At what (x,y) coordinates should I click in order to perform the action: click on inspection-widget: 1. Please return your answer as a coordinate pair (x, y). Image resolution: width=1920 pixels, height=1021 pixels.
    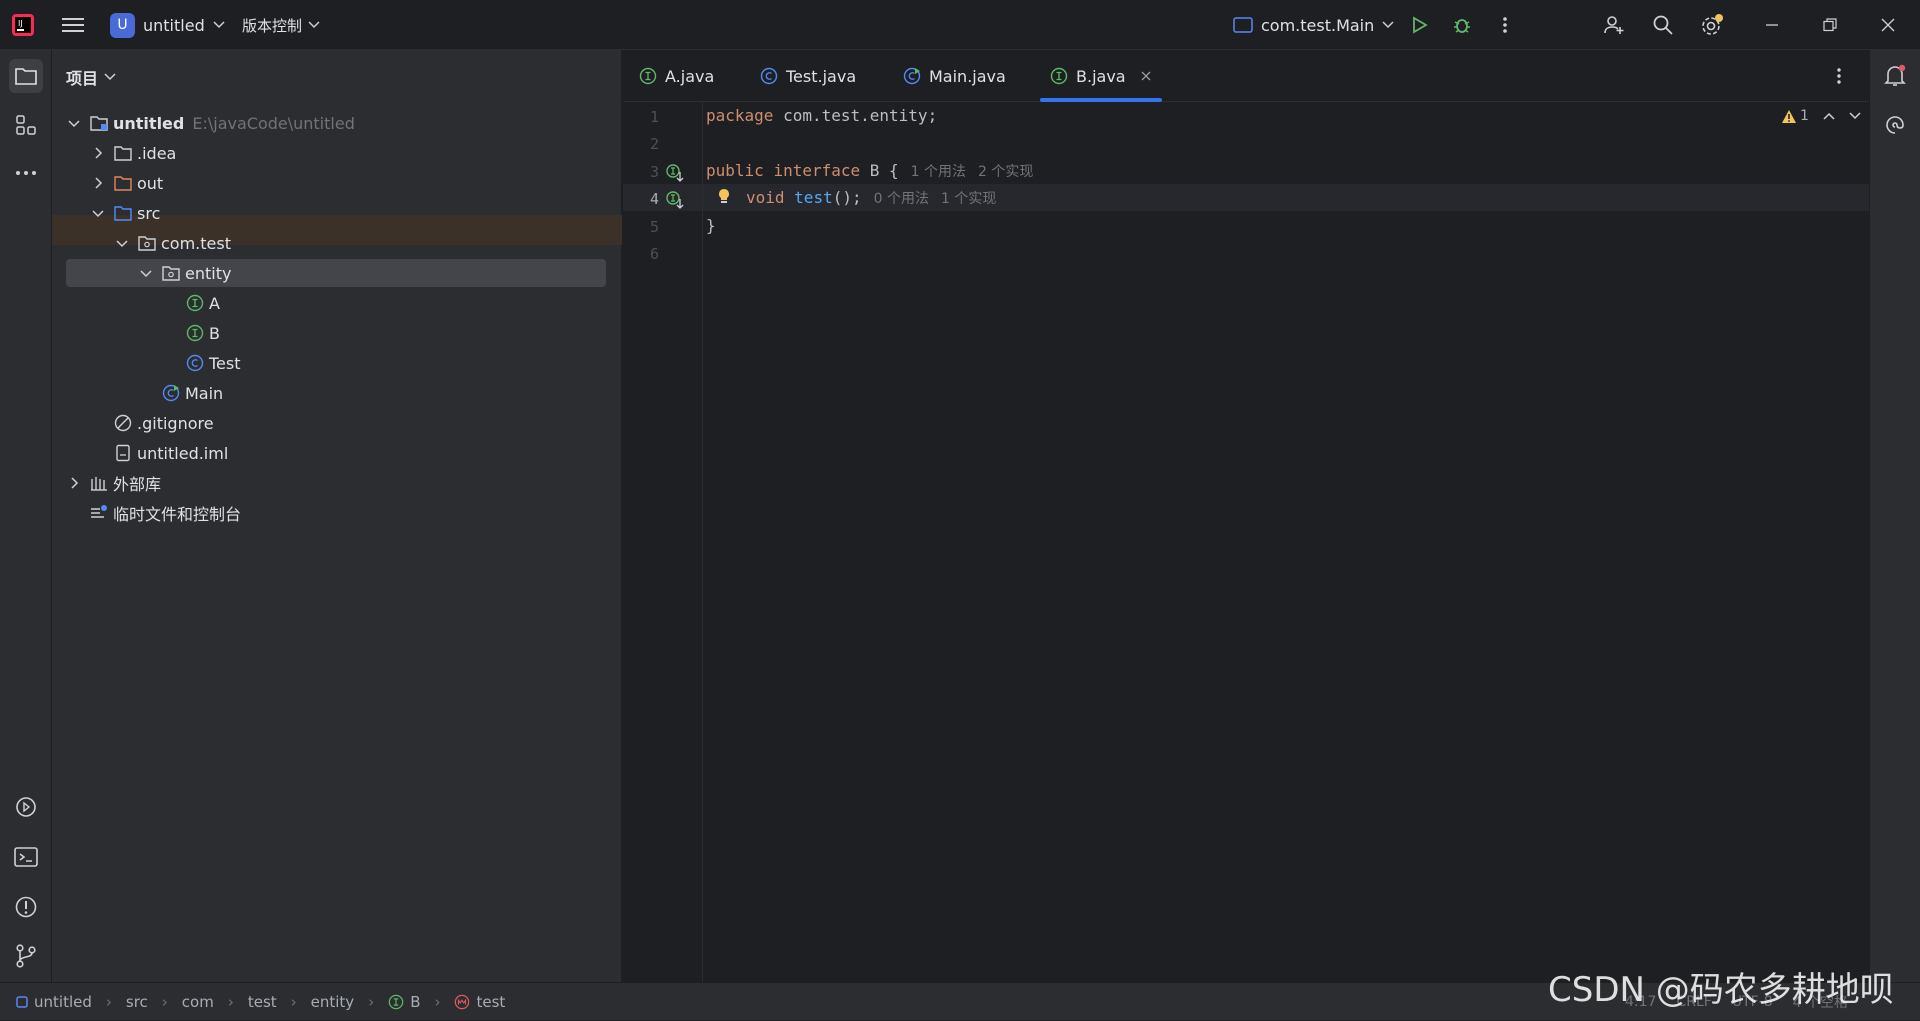
    Looking at the image, I should click on (1821, 116).